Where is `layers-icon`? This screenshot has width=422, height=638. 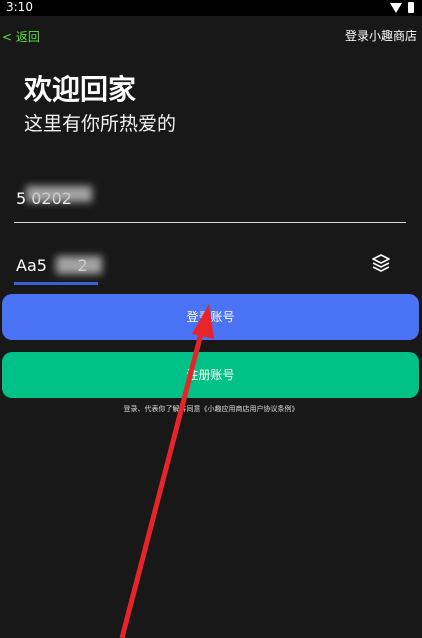
layers-icon is located at coordinates (381, 263).